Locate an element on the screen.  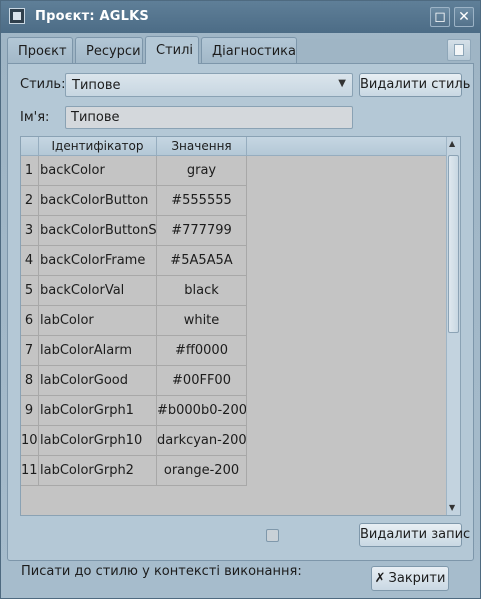
row-number: 4 is located at coordinates (30, 261).